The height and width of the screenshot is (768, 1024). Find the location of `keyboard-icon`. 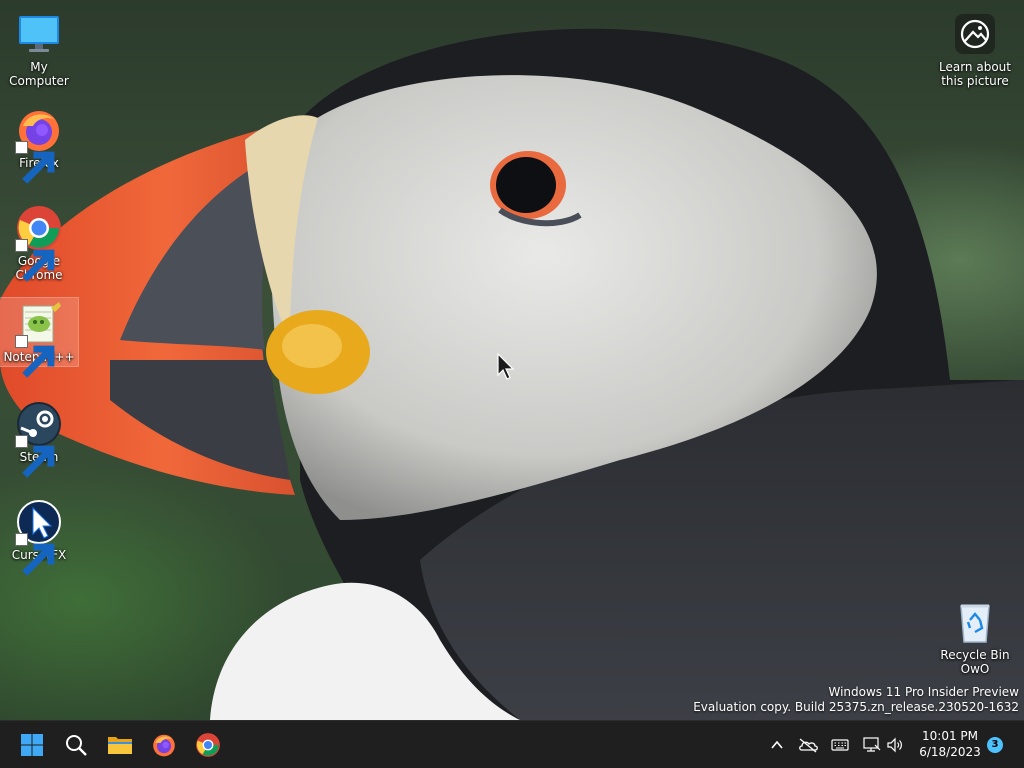

keyboard-icon is located at coordinates (840, 745).